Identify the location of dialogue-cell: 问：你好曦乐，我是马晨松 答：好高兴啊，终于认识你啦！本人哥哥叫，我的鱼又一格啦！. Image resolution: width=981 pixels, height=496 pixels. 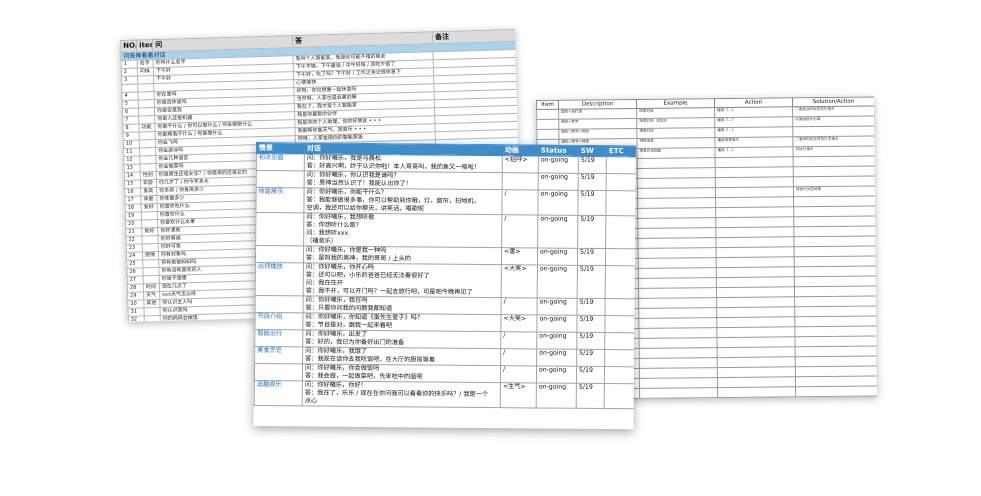
(403, 163).